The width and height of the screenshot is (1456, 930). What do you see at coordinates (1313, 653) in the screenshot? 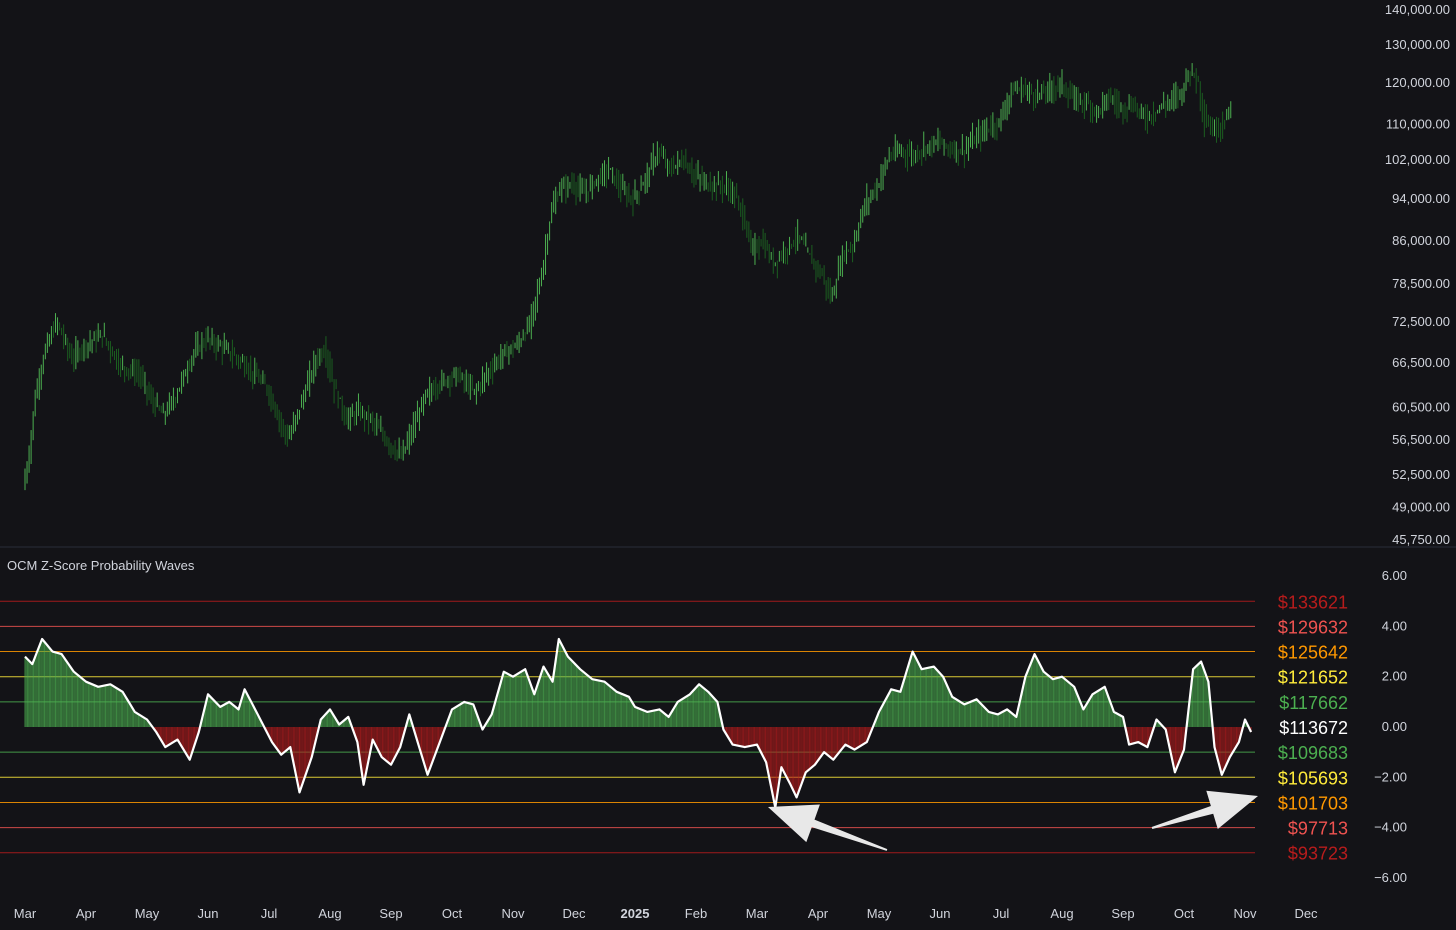
I see `zscore-band-price-label: $125642` at bounding box center [1313, 653].